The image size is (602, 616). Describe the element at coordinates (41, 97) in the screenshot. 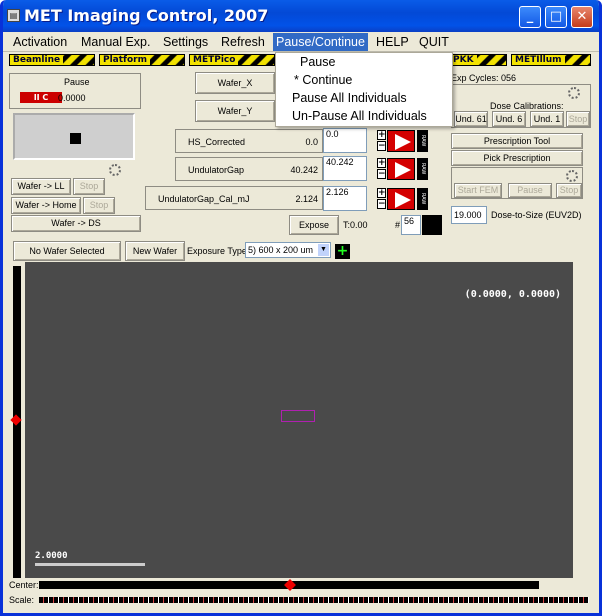

I see `pause-toggle-button: II C` at that location.